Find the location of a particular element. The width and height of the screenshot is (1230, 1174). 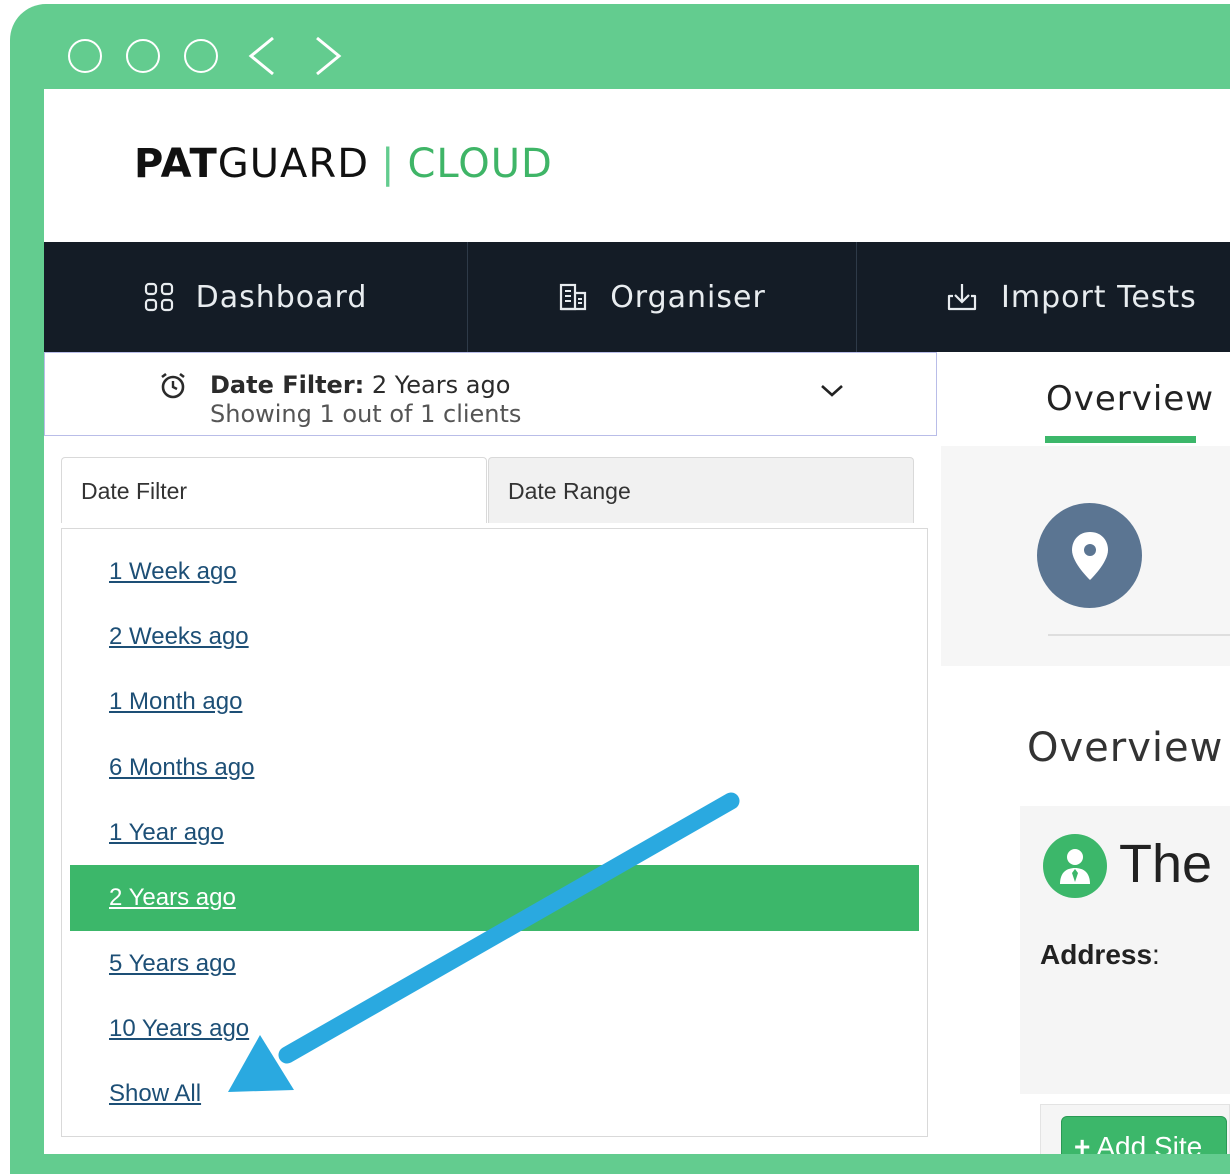

location-pin-icon is located at coordinates (1089, 555).